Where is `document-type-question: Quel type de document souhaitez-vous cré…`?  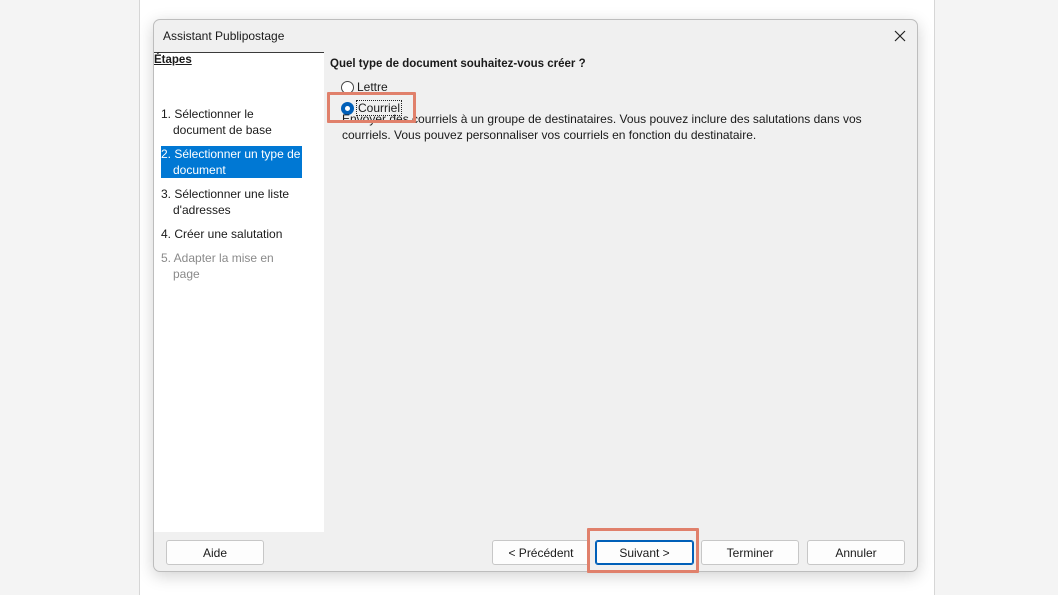 document-type-question: Quel type de document souhaitez-vous cré… is located at coordinates (458, 64).